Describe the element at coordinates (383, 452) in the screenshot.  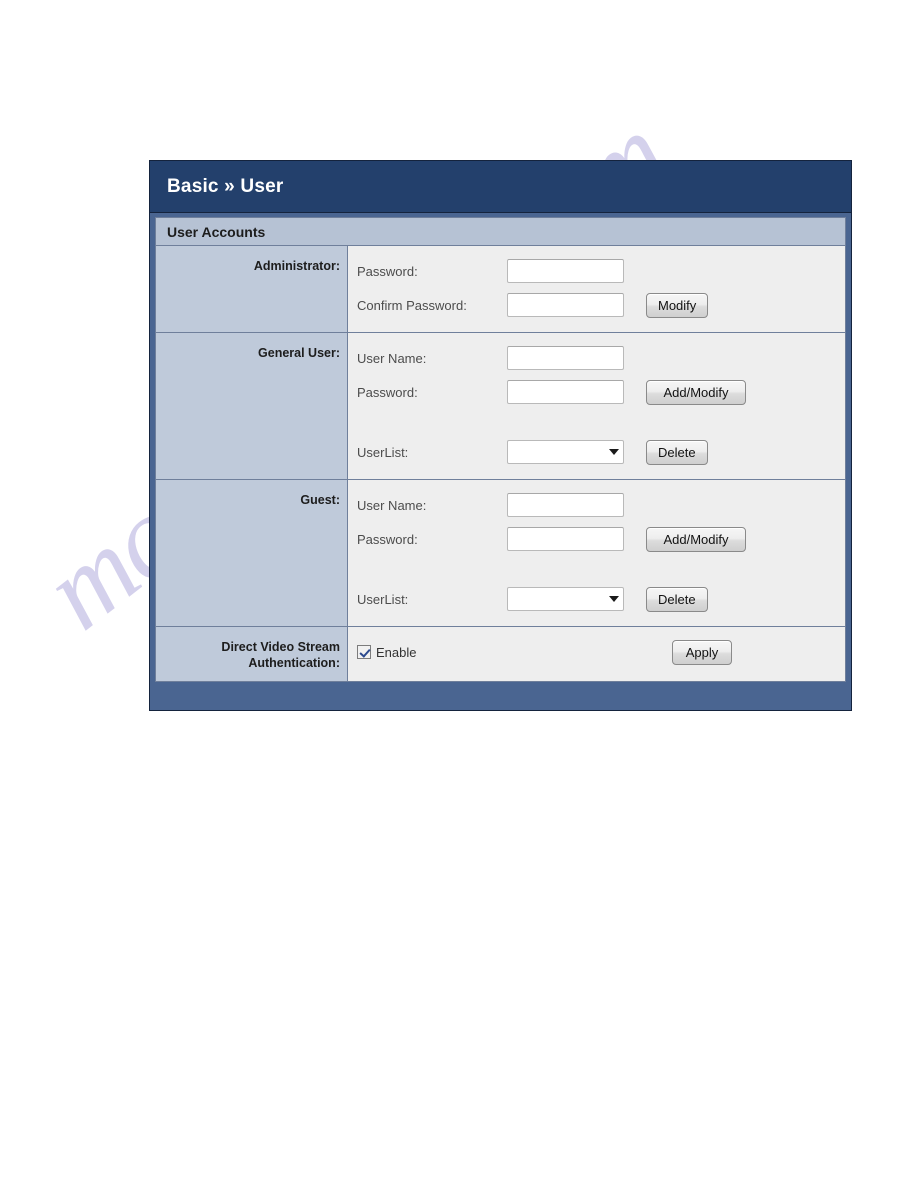
I see `field-caption-general-userlist: UserList:` at that location.